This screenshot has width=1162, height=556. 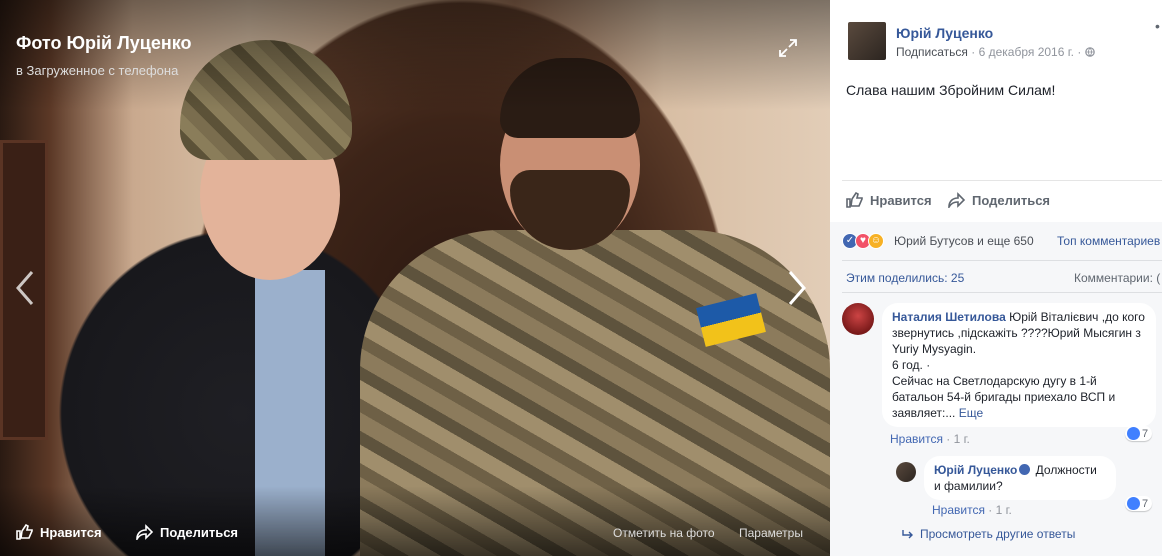 What do you see at coordinates (1108, 241) in the screenshot?
I see `top-comments-filter: Топ комментариев` at bounding box center [1108, 241].